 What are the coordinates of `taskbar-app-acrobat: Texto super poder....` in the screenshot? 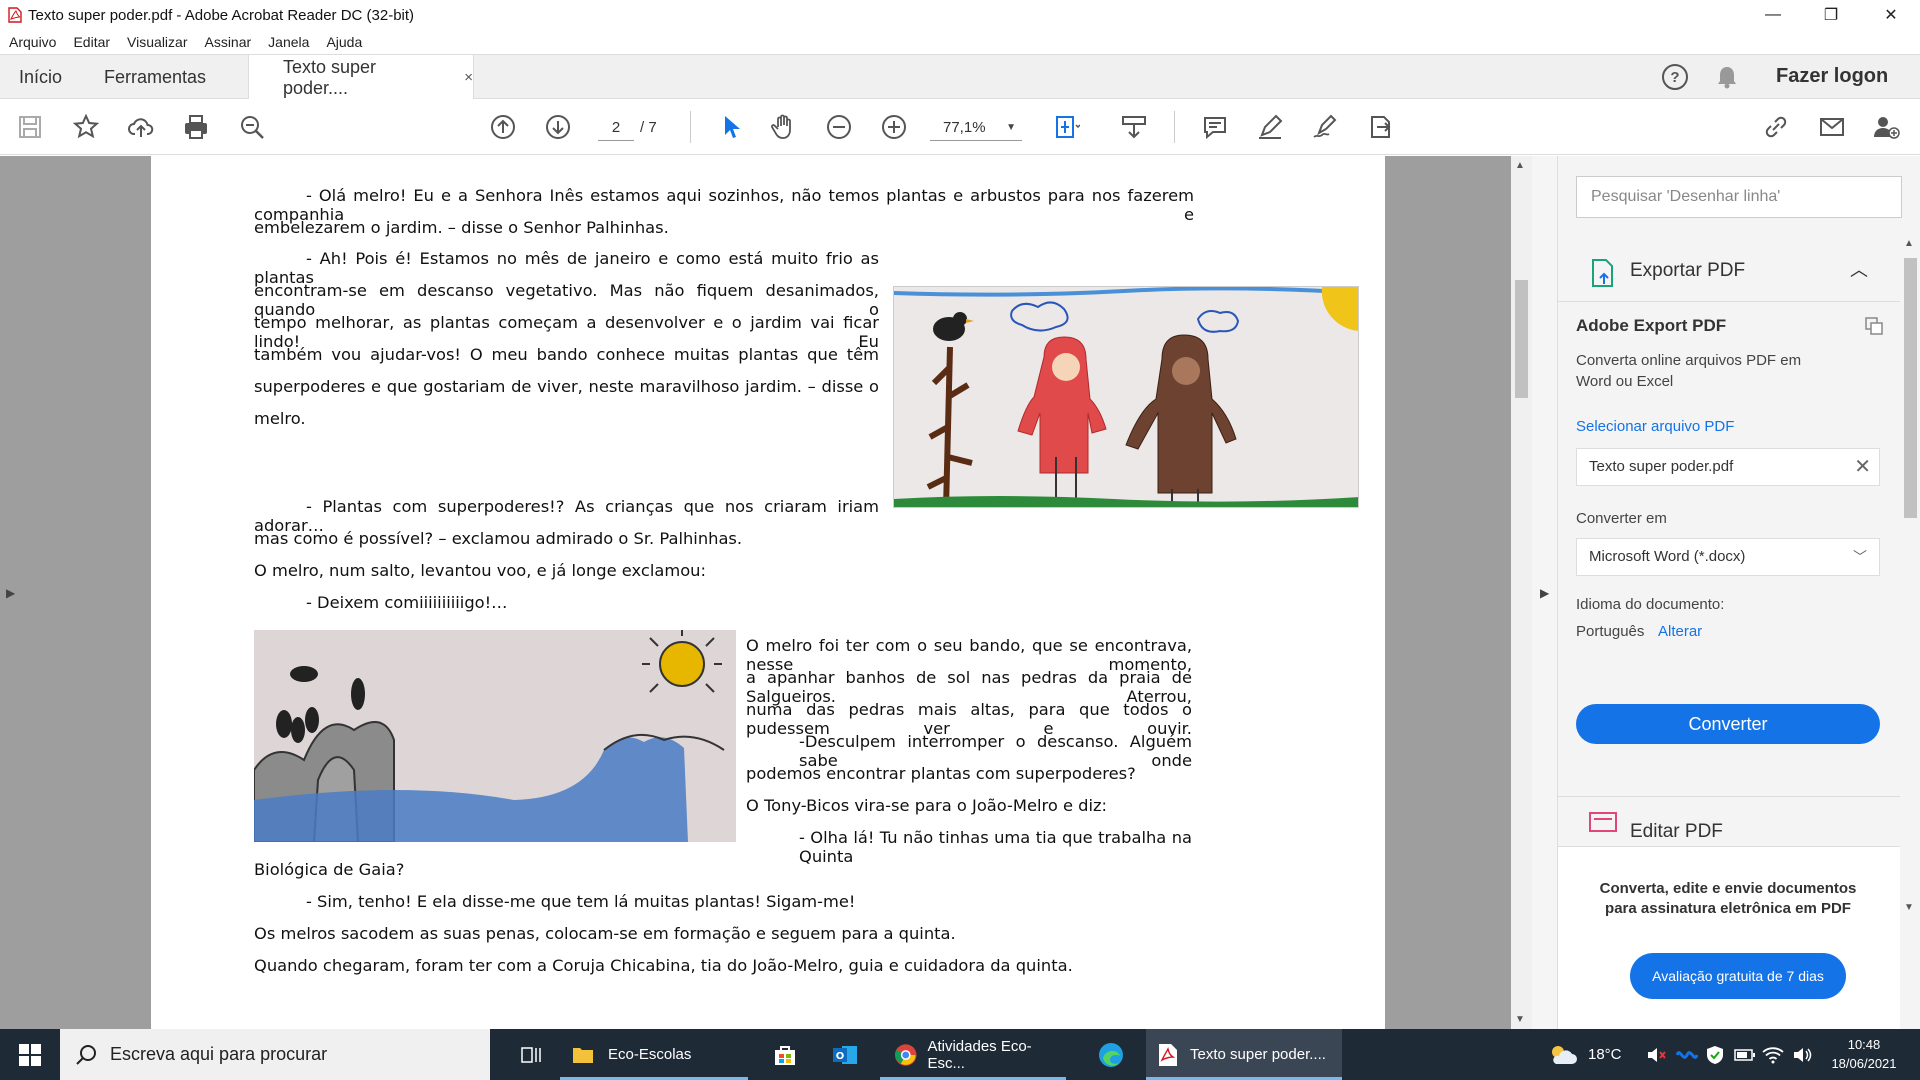 It's located at (1244, 1054).